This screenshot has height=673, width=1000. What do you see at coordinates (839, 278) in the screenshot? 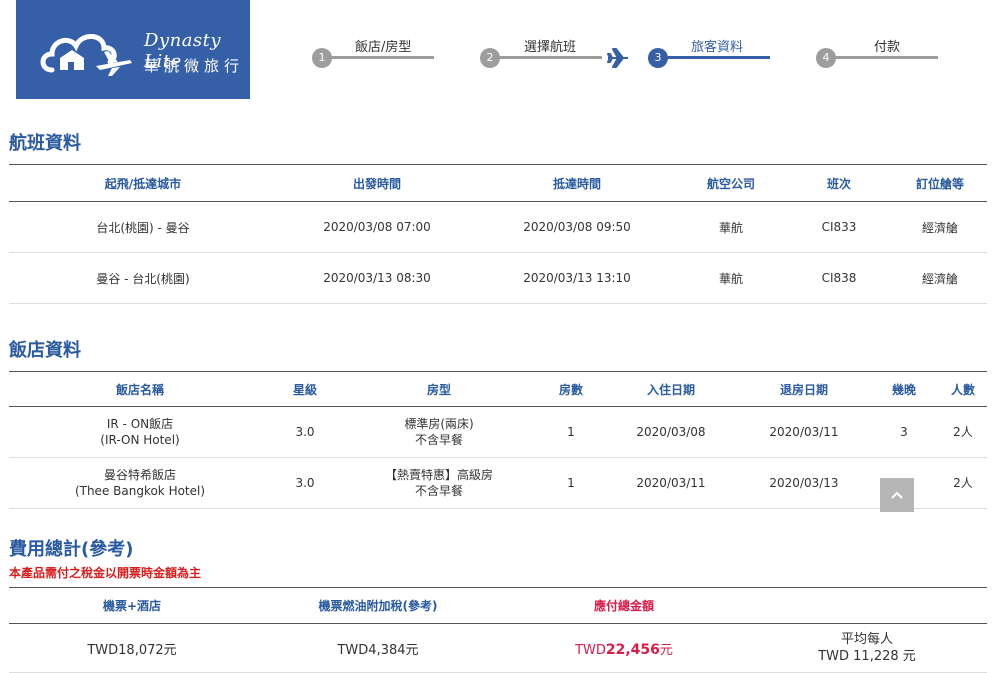
I see `flight-number: CI838` at bounding box center [839, 278].